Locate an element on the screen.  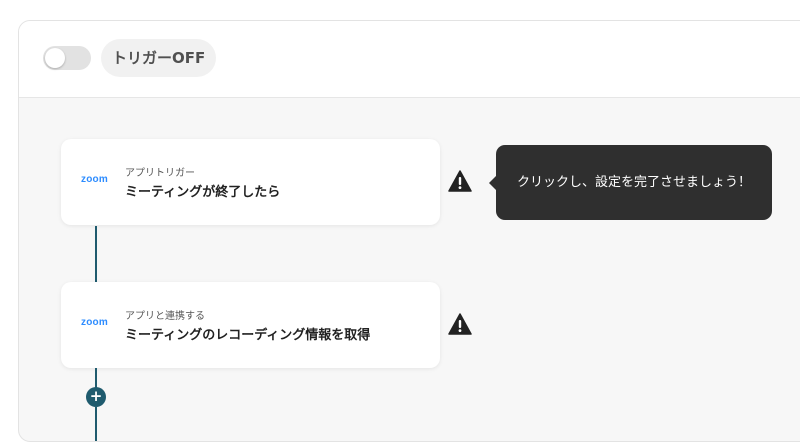
flow-step-card-trigger: zoom アプリトリガー ミーティングが終了したら is located at coordinates (250, 182).